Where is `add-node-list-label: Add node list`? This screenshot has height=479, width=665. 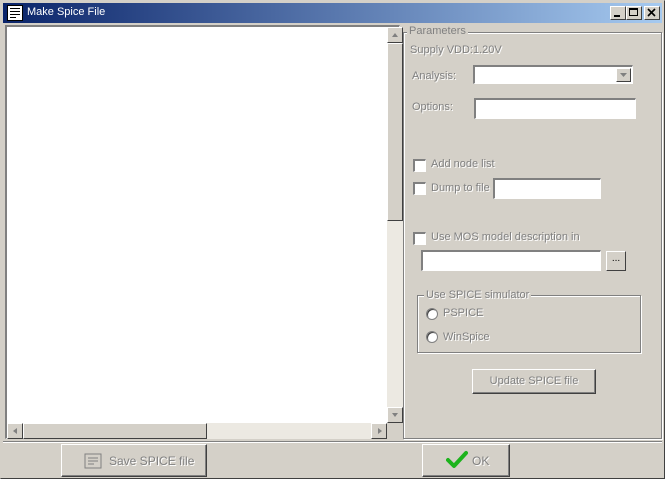 add-node-list-label: Add node list is located at coordinates (463, 164).